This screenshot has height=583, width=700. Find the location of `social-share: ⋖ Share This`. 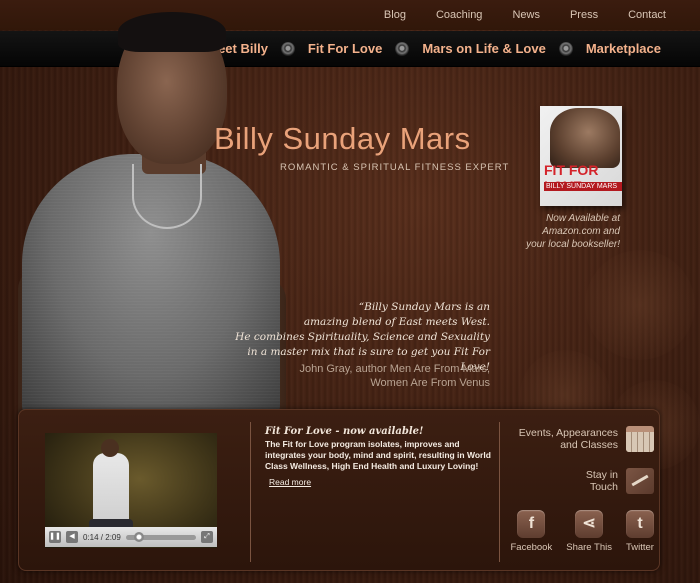

social-share: ⋖ Share This is located at coordinates (589, 531).